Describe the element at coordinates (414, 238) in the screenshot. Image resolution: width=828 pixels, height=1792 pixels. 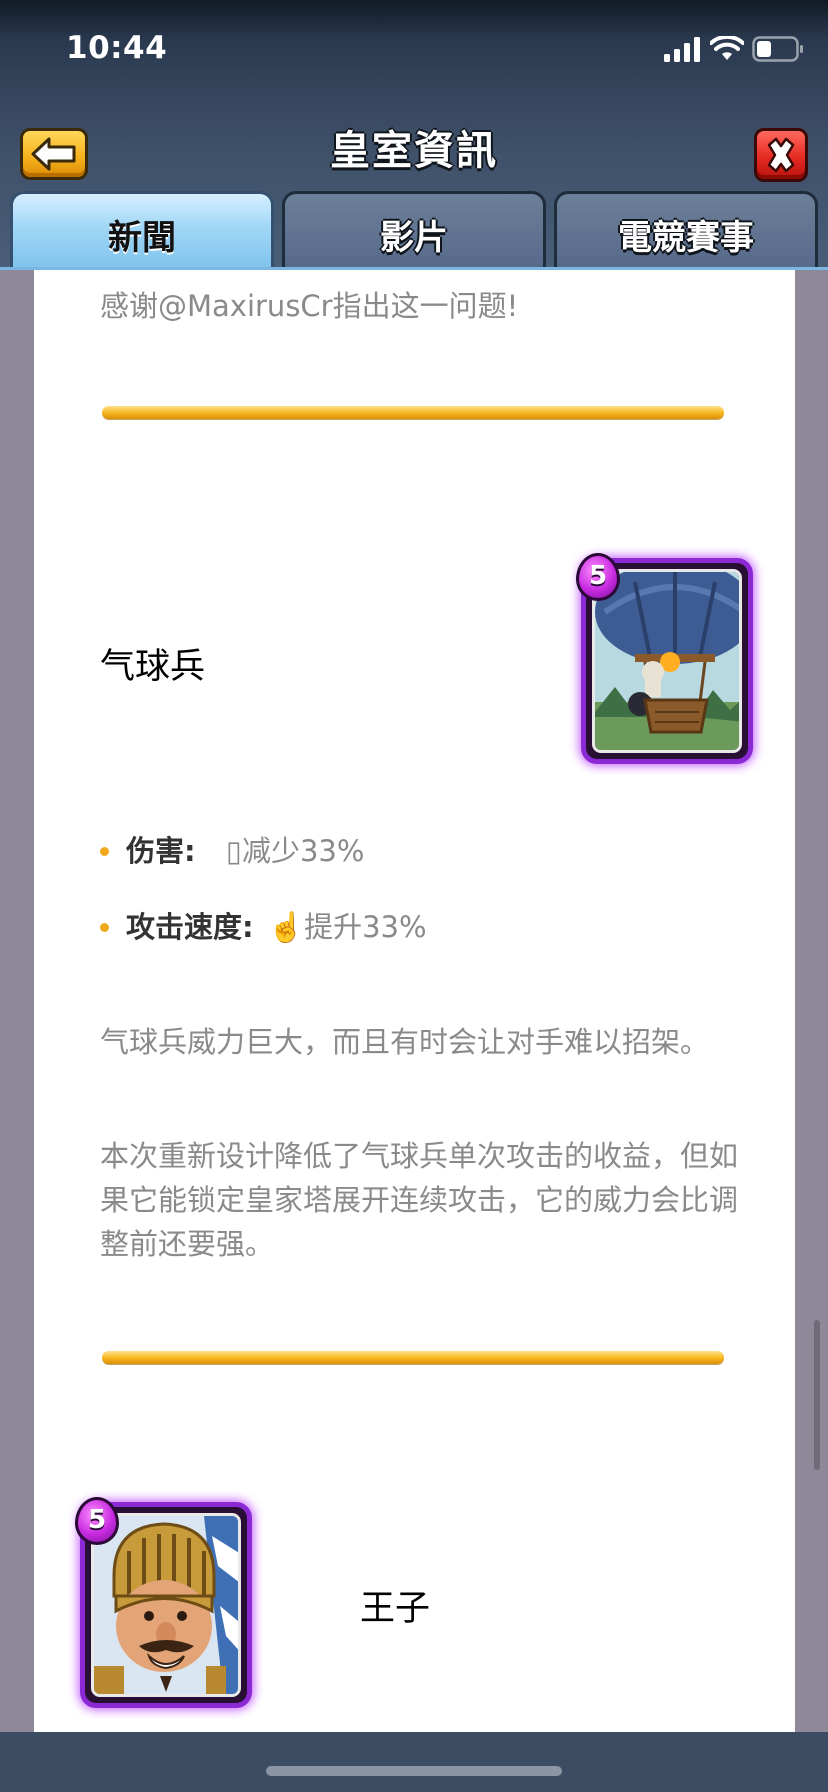
I see `tab-videos-label: 影片` at that location.